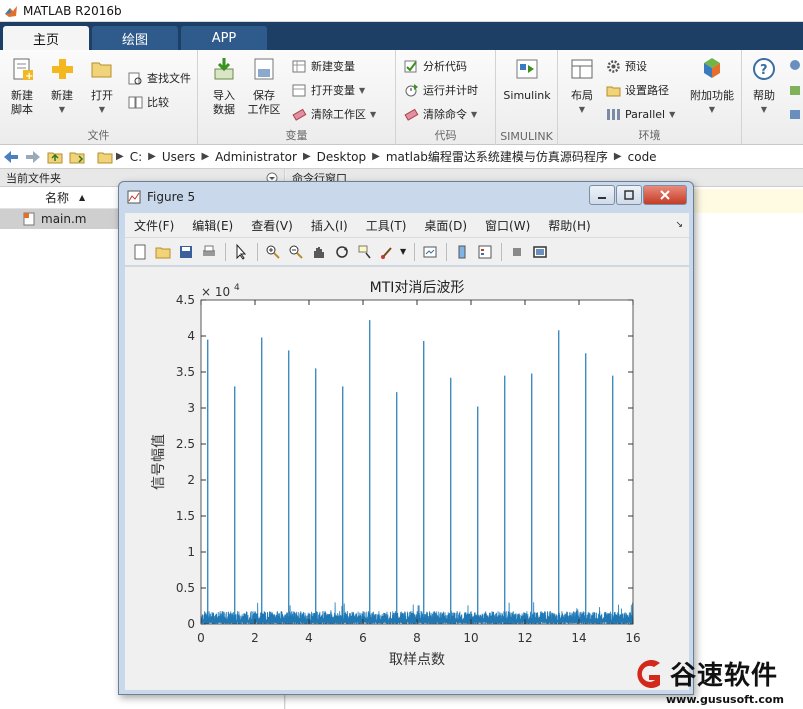 The width and height of the screenshot is (803, 709). What do you see at coordinates (629, 195) in the screenshot?
I see `maximize-button` at bounding box center [629, 195].